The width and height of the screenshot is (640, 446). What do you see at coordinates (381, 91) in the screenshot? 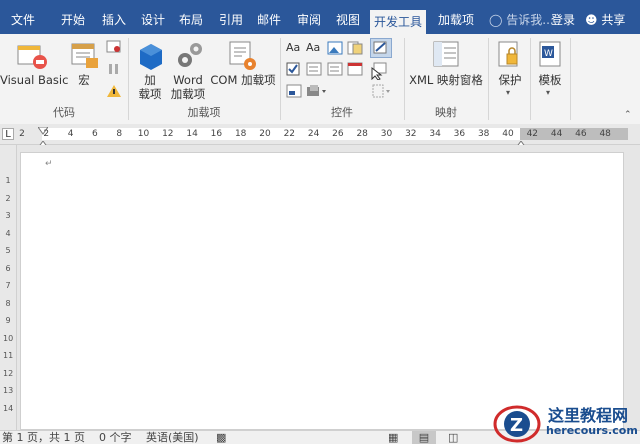
I see `repeating-section-button` at bounding box center [381, 91].